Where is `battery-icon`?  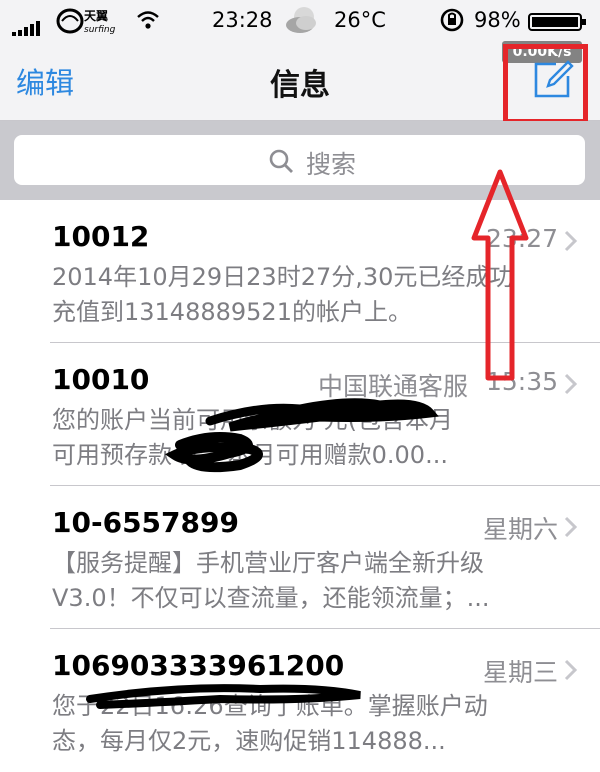 battery-icon is located at coordinates (557, 22).